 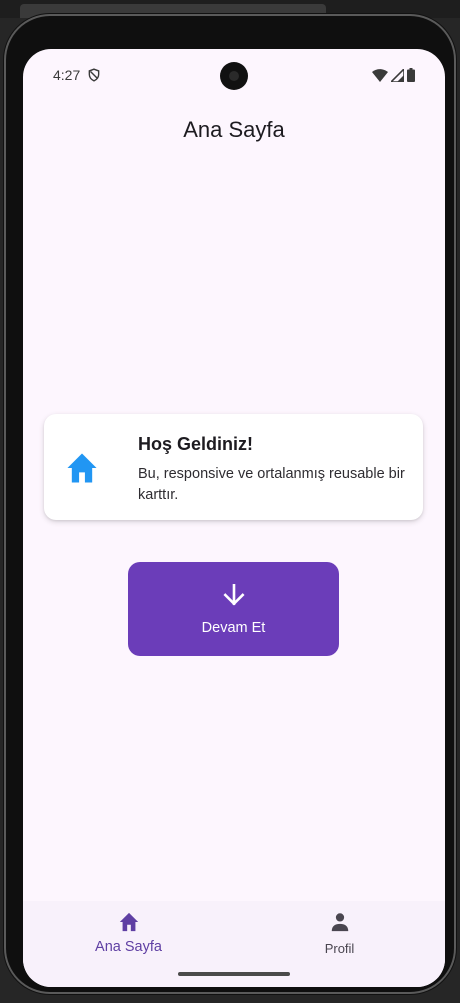 I want to click on continue-button: Devam Et, so click(x=233, y=609).